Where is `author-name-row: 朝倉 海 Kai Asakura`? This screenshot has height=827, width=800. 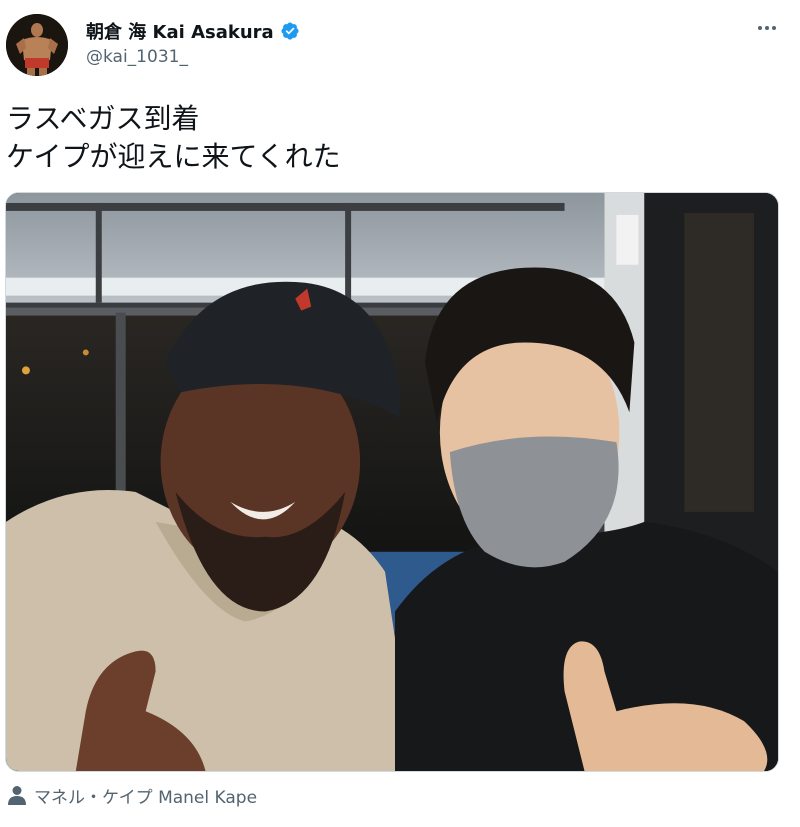
author-name-row: 朝倉 海 Kai Asakura is located at coordinates (193, 31).